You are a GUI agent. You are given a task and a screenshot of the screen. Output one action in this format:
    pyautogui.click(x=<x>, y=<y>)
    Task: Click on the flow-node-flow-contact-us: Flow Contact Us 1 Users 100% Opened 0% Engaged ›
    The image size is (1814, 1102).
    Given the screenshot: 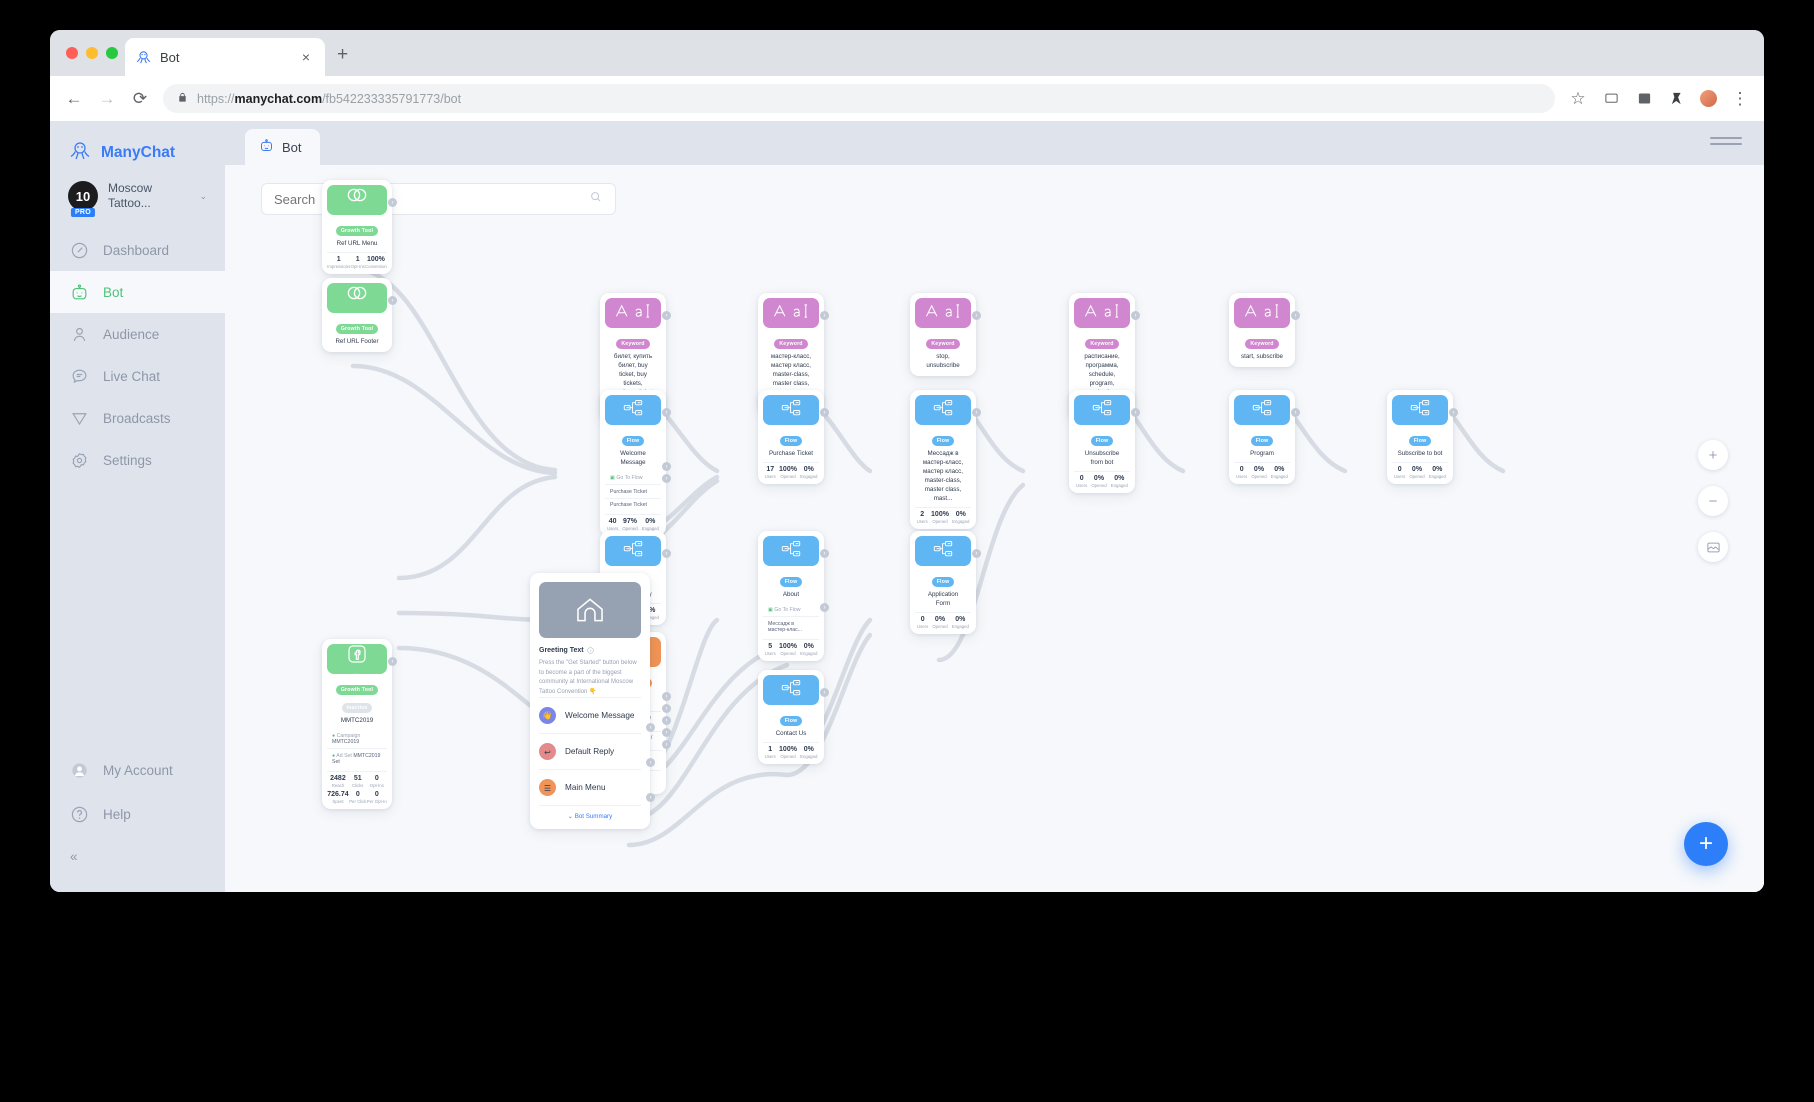 What is the action you would take?
    pyautogui.click(x=793, y=717)
    